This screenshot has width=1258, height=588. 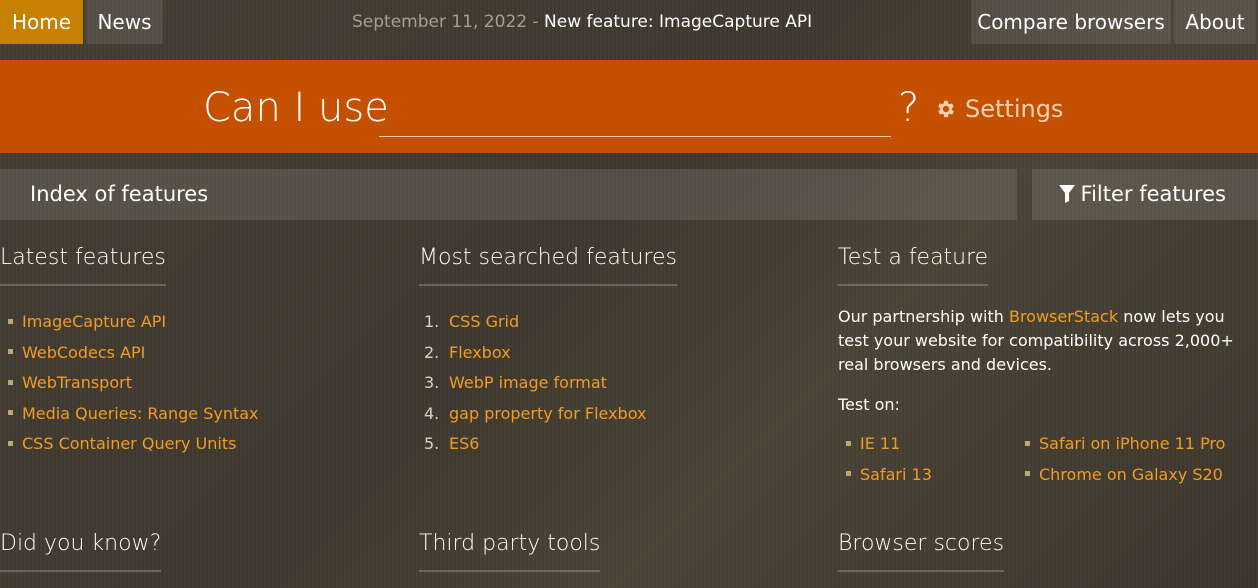 What do you see at coordinates (1066, 194) in the screenshot?
I see `filter-icon` at bounding box center [1066, 194].